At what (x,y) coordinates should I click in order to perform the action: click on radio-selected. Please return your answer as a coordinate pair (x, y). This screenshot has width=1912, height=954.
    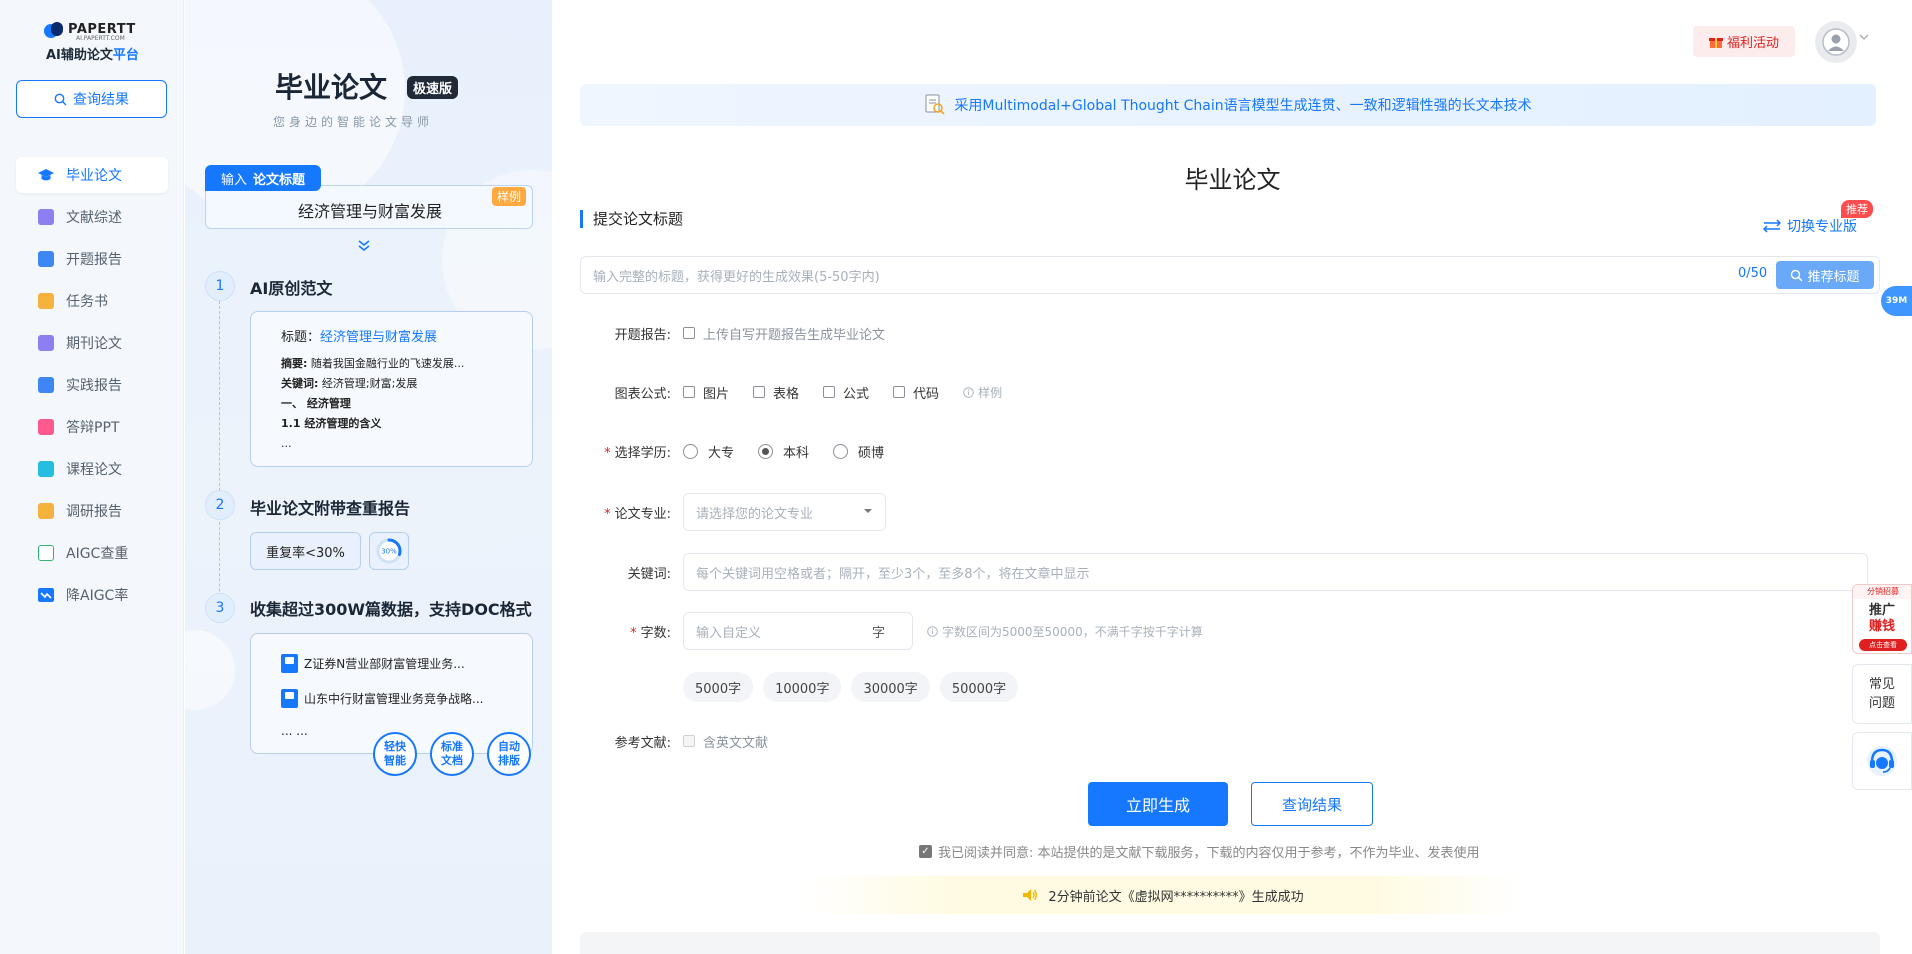
    Looking at the image, I should click on (766, 451).